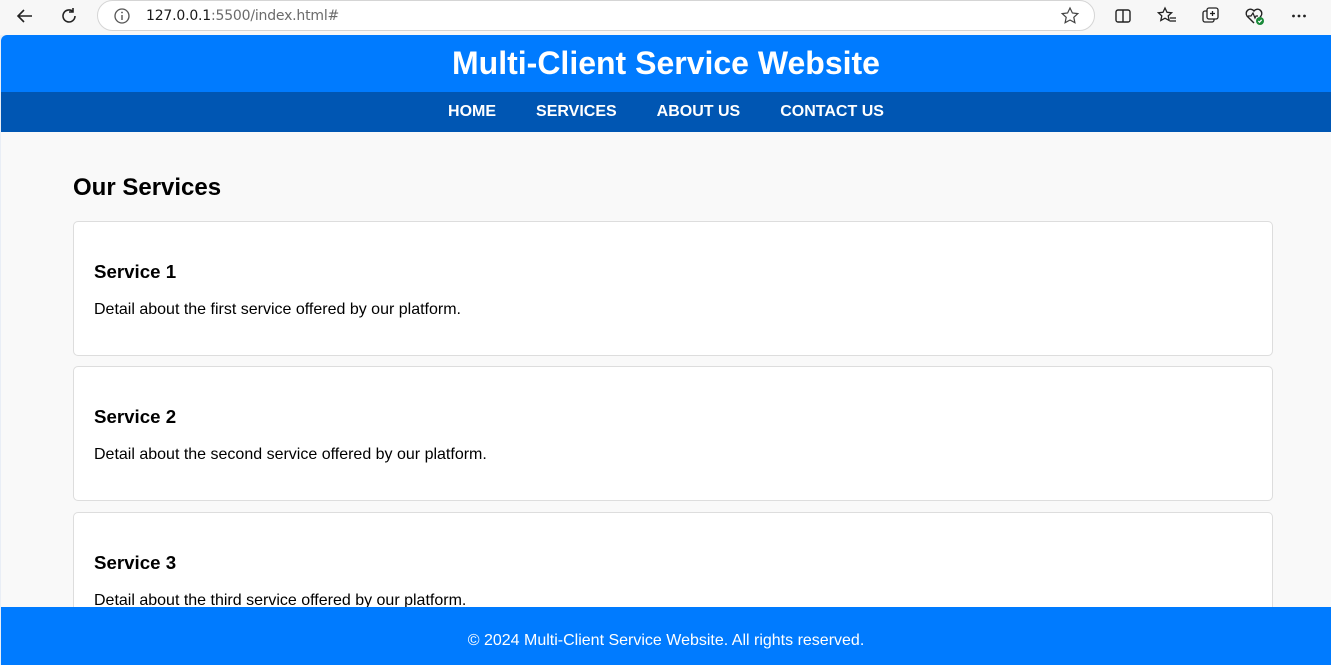  What do you see at coordinates (1211, 16) in the screenshot?
I see `collections-icon` at bounding box center [1211, 16].